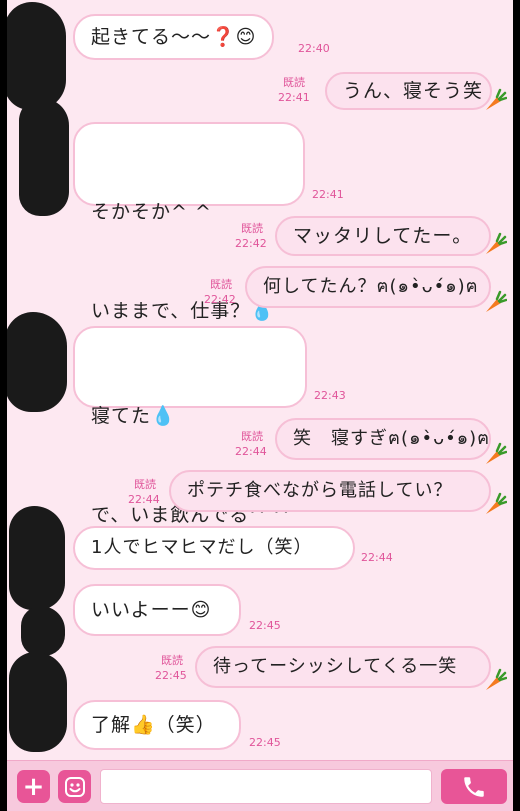 The height and width of the screenshot is (811, 520). What do you see at coordinates (214, 548) in the screenshot?
I see `message-bubble: 1人でヒマヒマだし（笑）` at bounding box center [214, 548].